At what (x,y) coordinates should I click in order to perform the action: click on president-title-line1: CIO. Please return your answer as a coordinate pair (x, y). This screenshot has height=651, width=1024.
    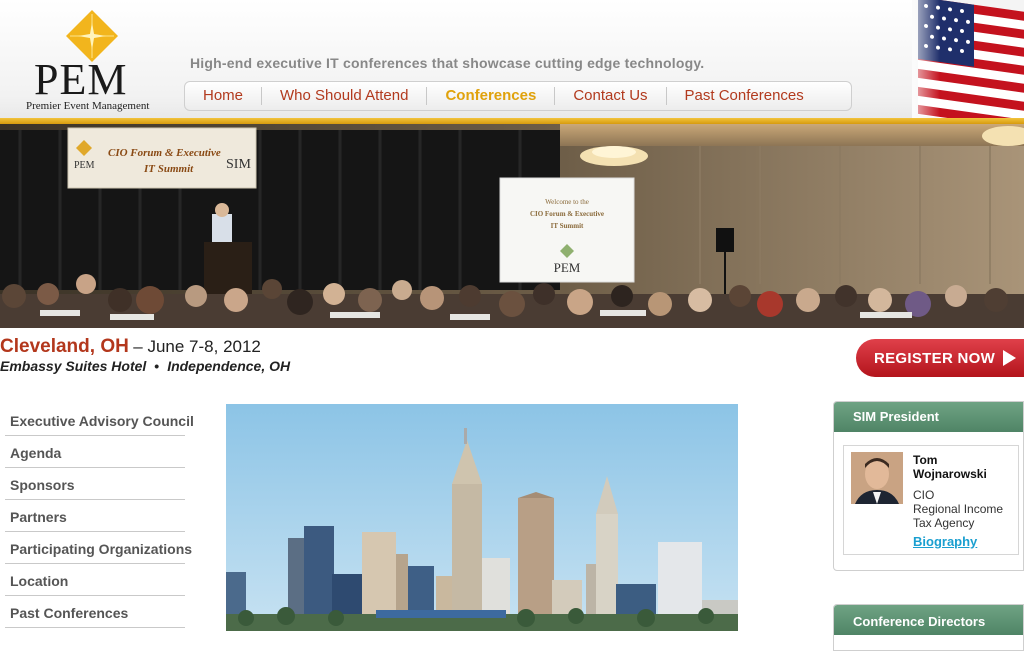
    Looking at the image, I should click on (924, 495).